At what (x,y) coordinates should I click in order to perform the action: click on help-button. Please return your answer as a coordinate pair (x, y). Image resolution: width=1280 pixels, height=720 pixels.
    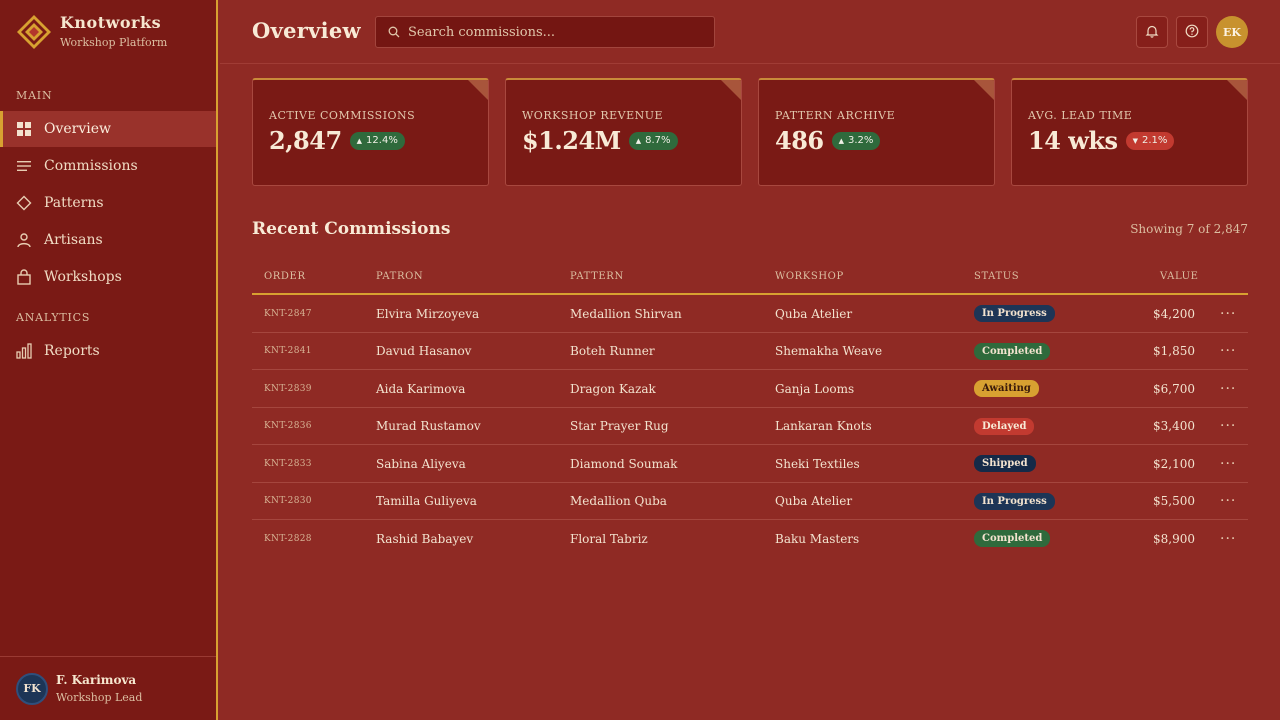
    Looking at the image, I should click on (1192, 32).